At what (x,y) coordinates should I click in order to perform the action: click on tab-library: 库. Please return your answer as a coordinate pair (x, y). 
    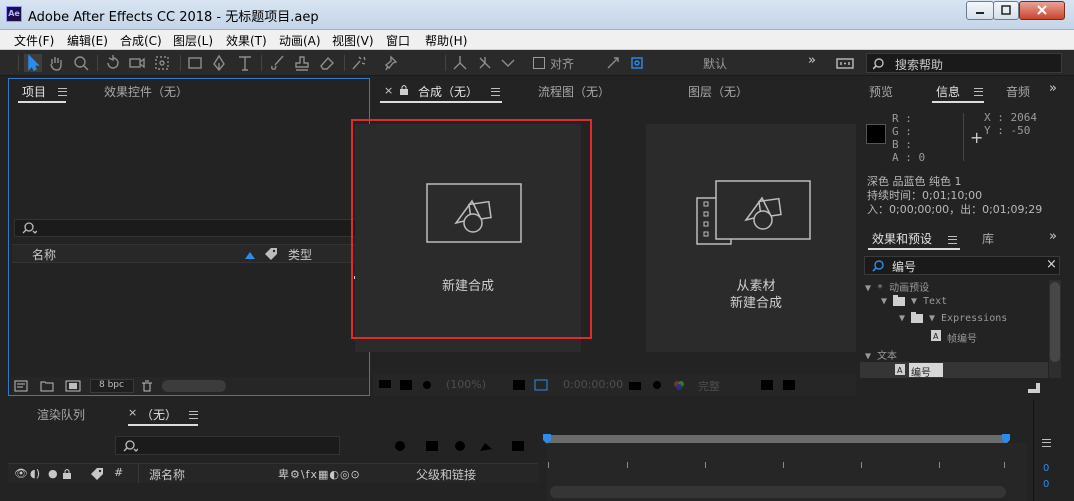
    Looking at the image, I should click on (988, 238).